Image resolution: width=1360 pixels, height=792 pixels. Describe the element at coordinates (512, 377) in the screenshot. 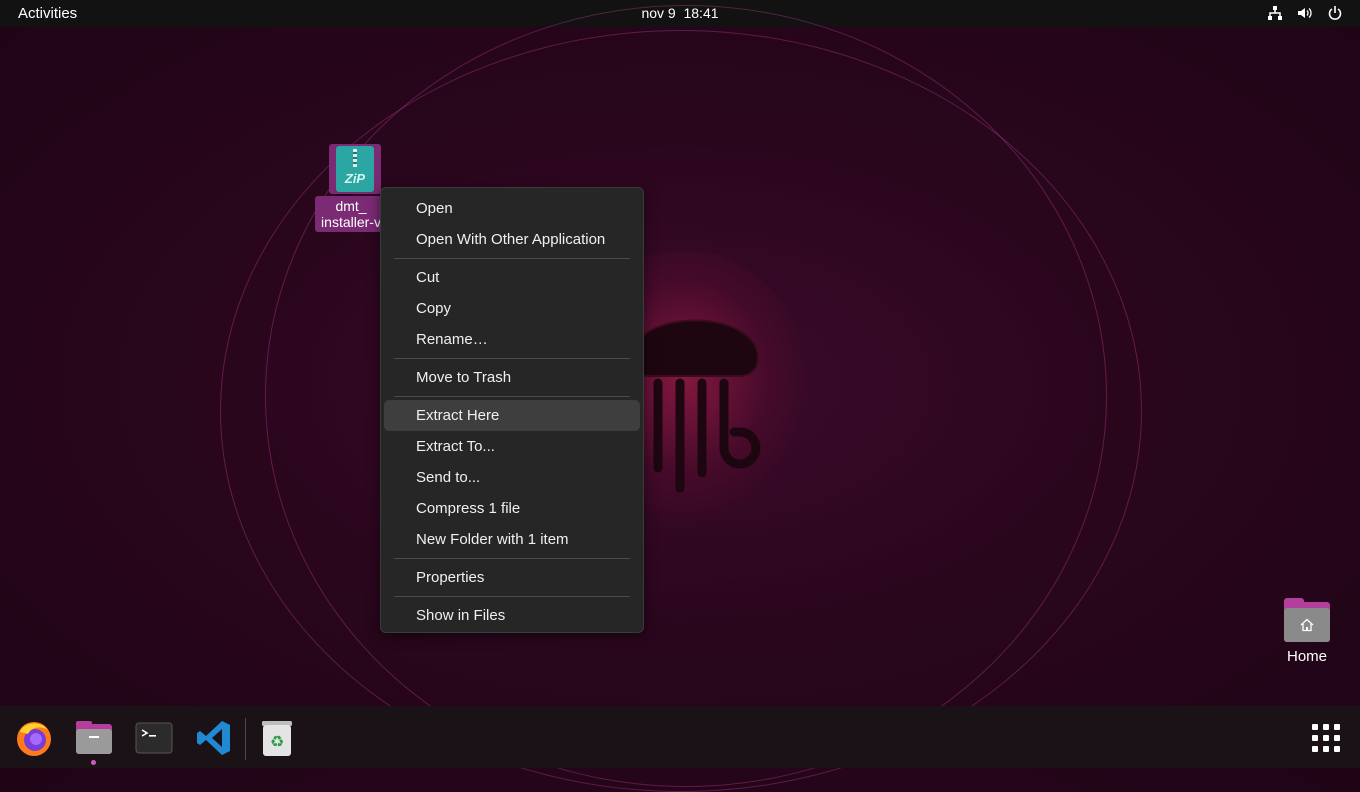

I see `menu-item-move-to-trash: Move to Trash` at that location.